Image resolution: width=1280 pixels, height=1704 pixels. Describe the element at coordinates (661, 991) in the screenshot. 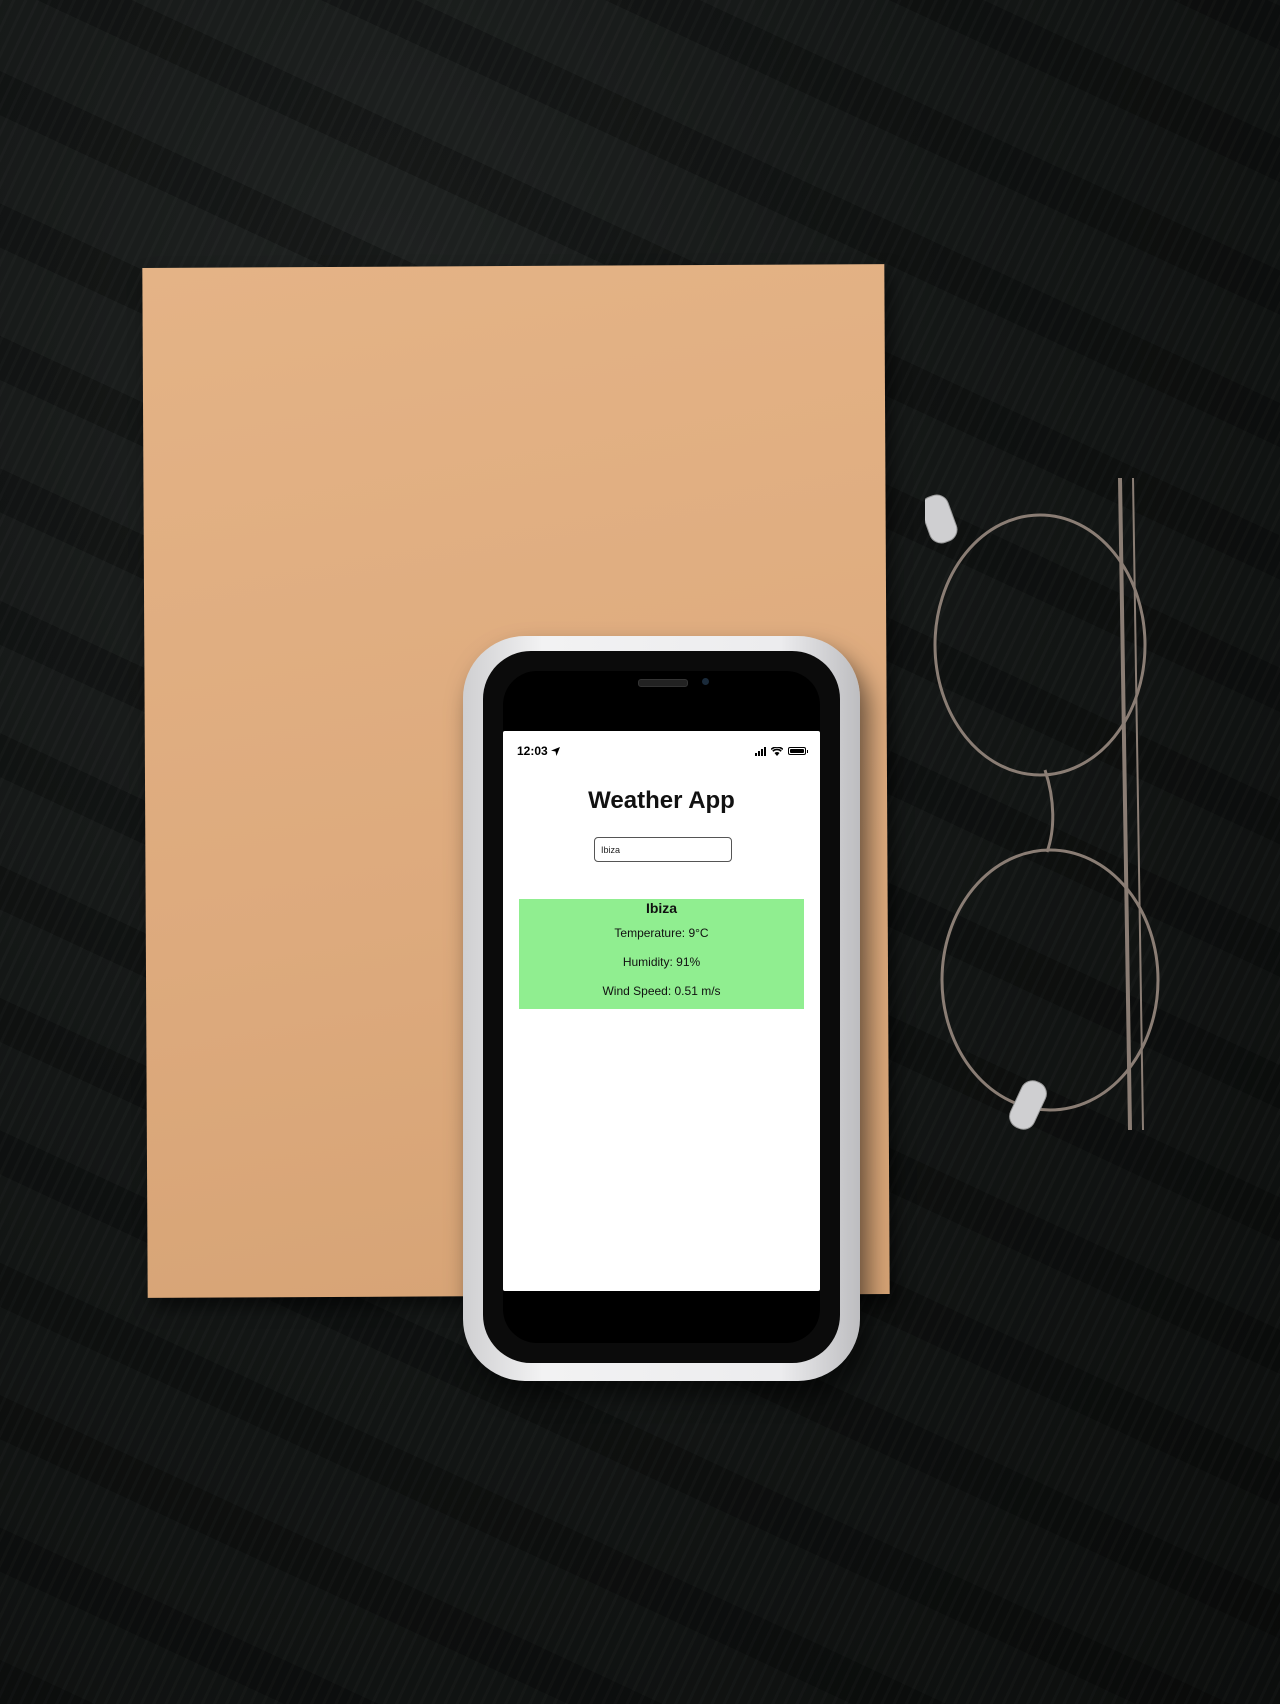

I see `wind-speed-text: Wind Speed: 0.51 m/s` at that location.